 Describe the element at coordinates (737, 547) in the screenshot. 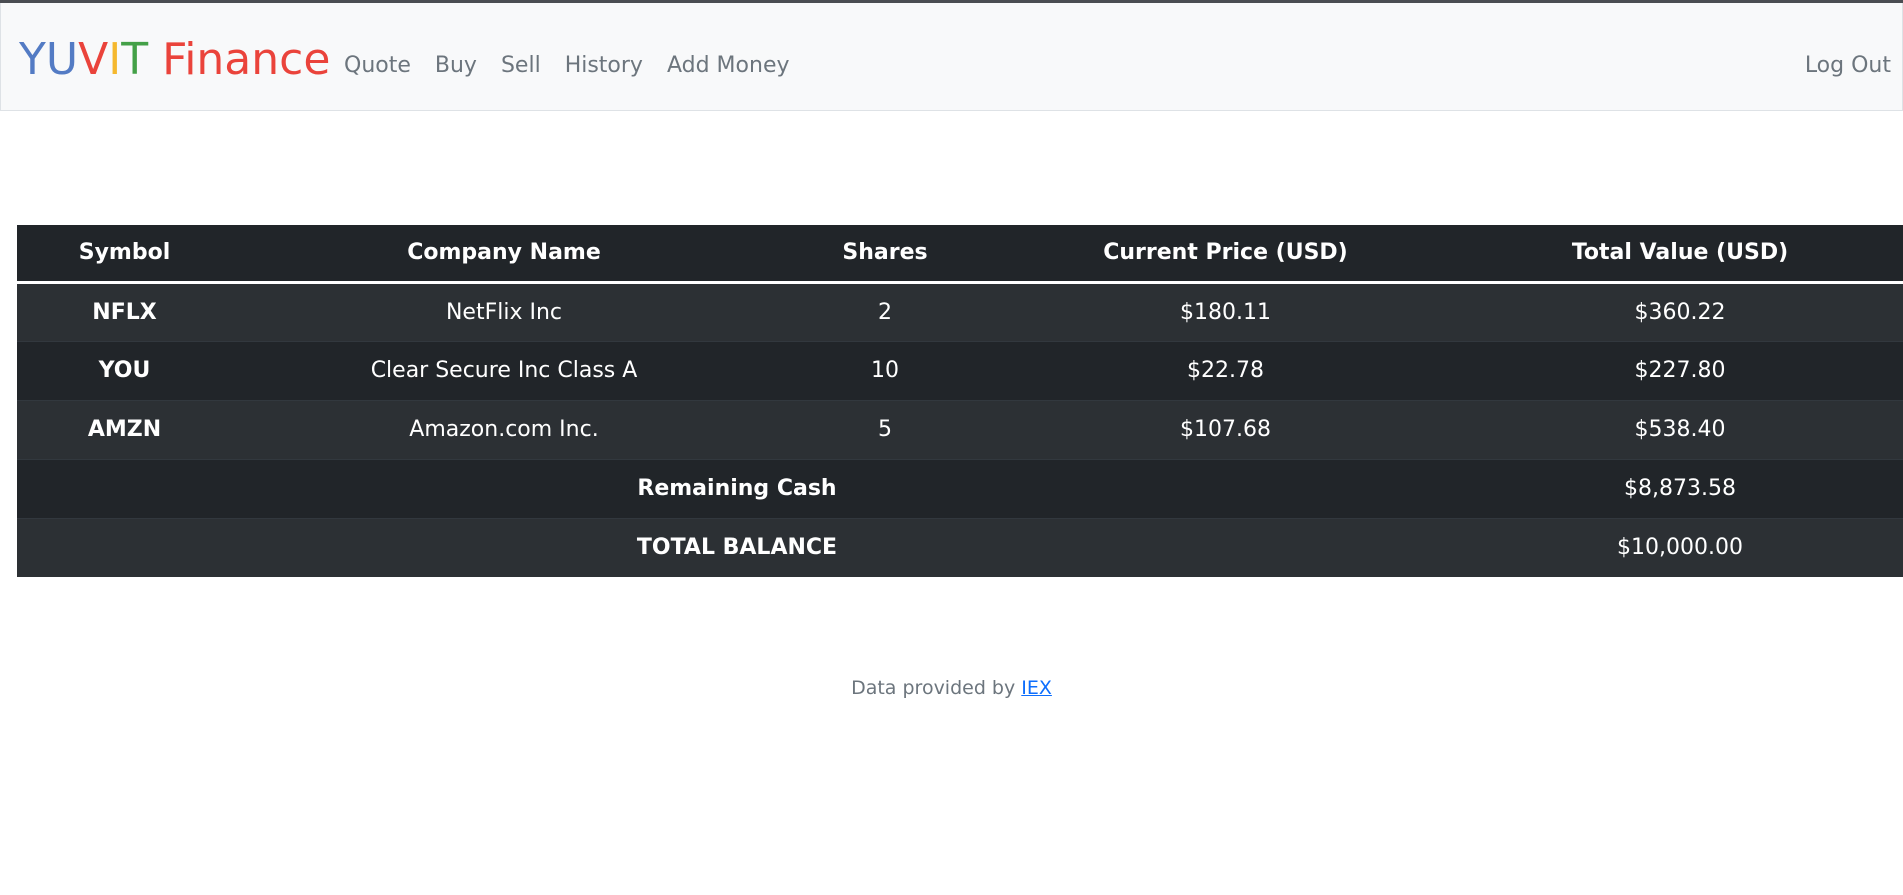

I see `total-balance-label: TOTAL BALANCE` at that location.